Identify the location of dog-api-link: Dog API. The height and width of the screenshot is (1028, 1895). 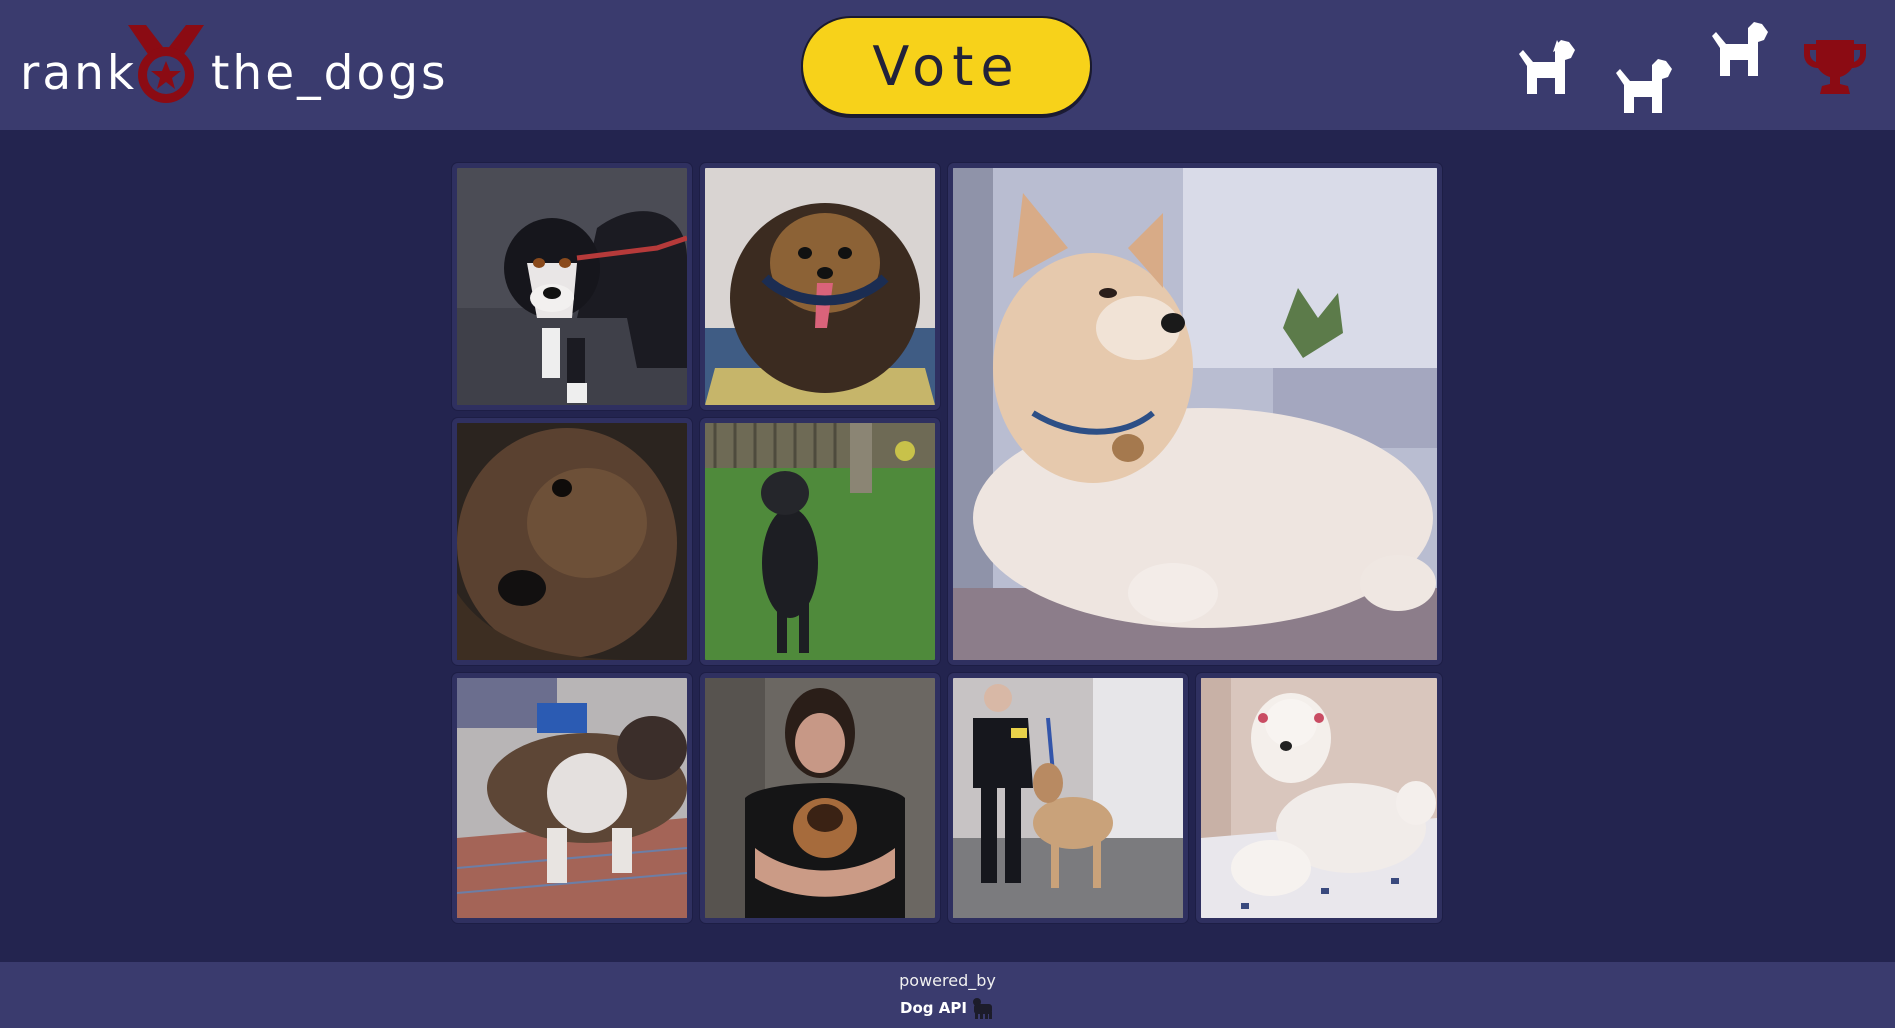
(947, 1008).